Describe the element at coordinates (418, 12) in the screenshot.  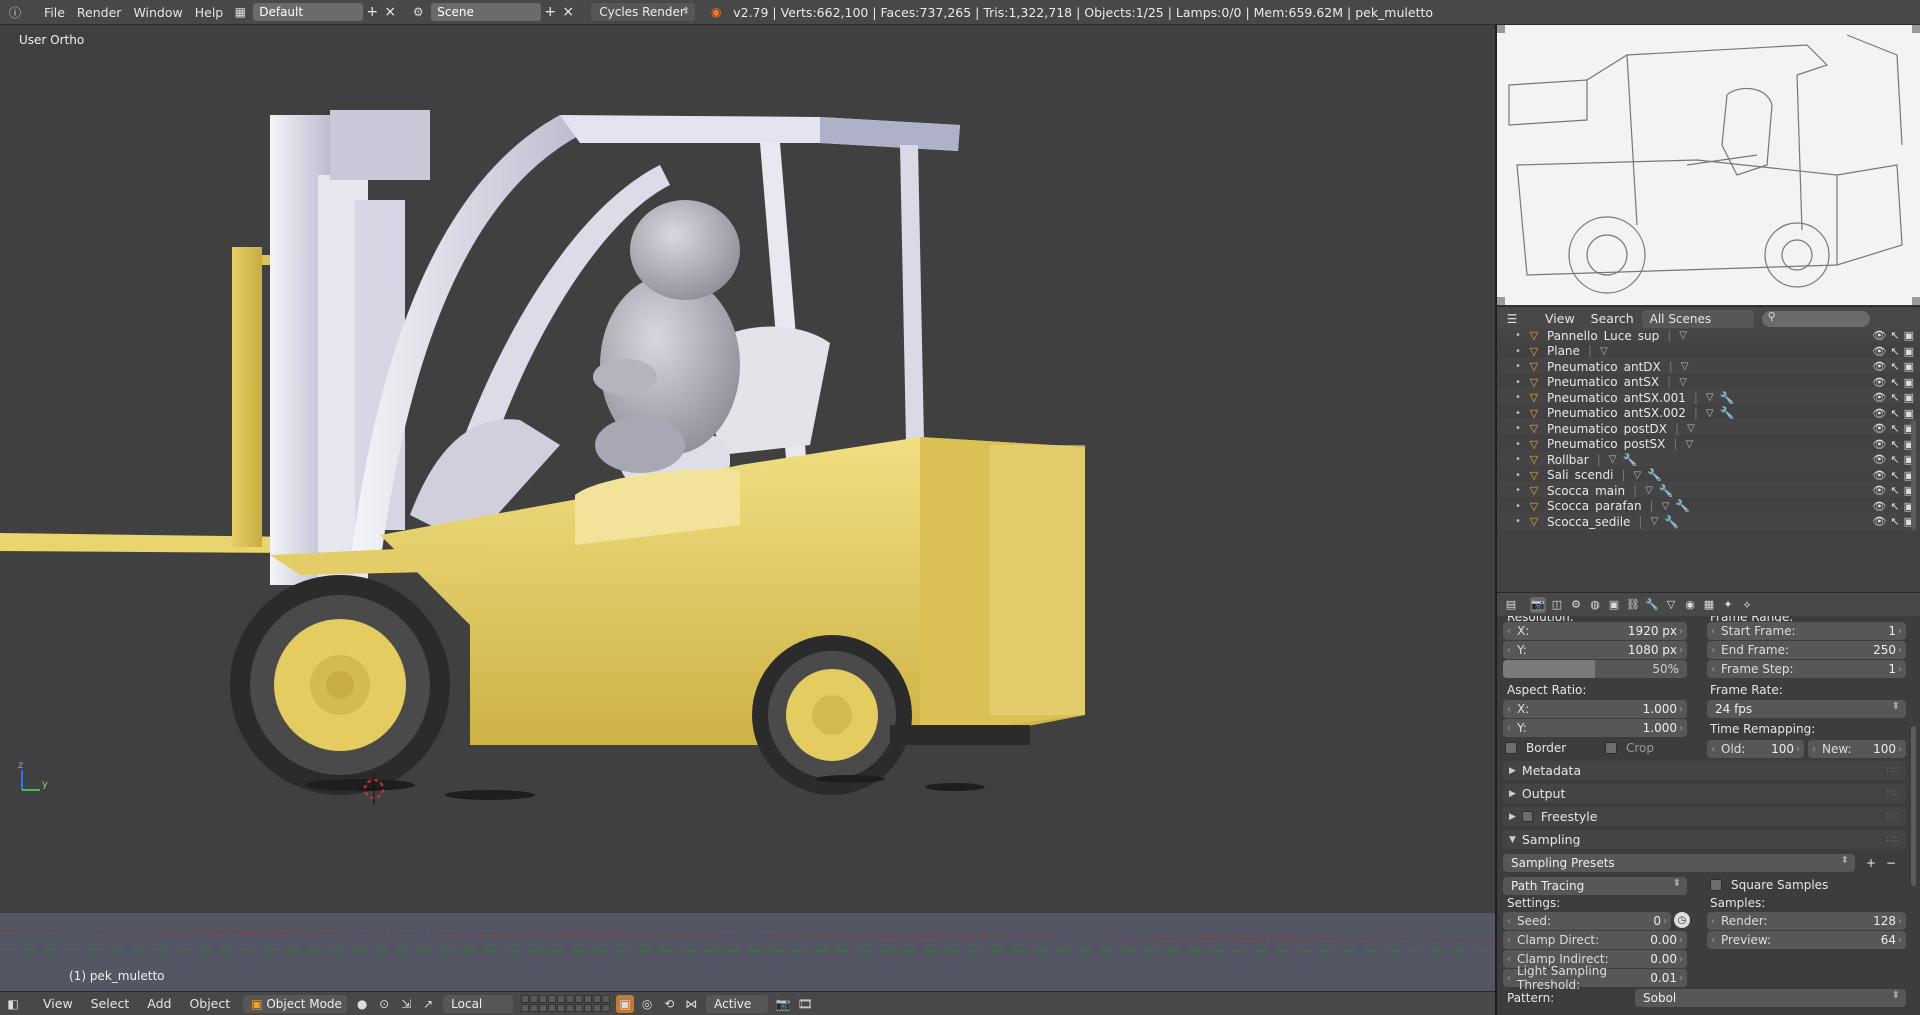
I see `scene-icon: ⚙` at that location.